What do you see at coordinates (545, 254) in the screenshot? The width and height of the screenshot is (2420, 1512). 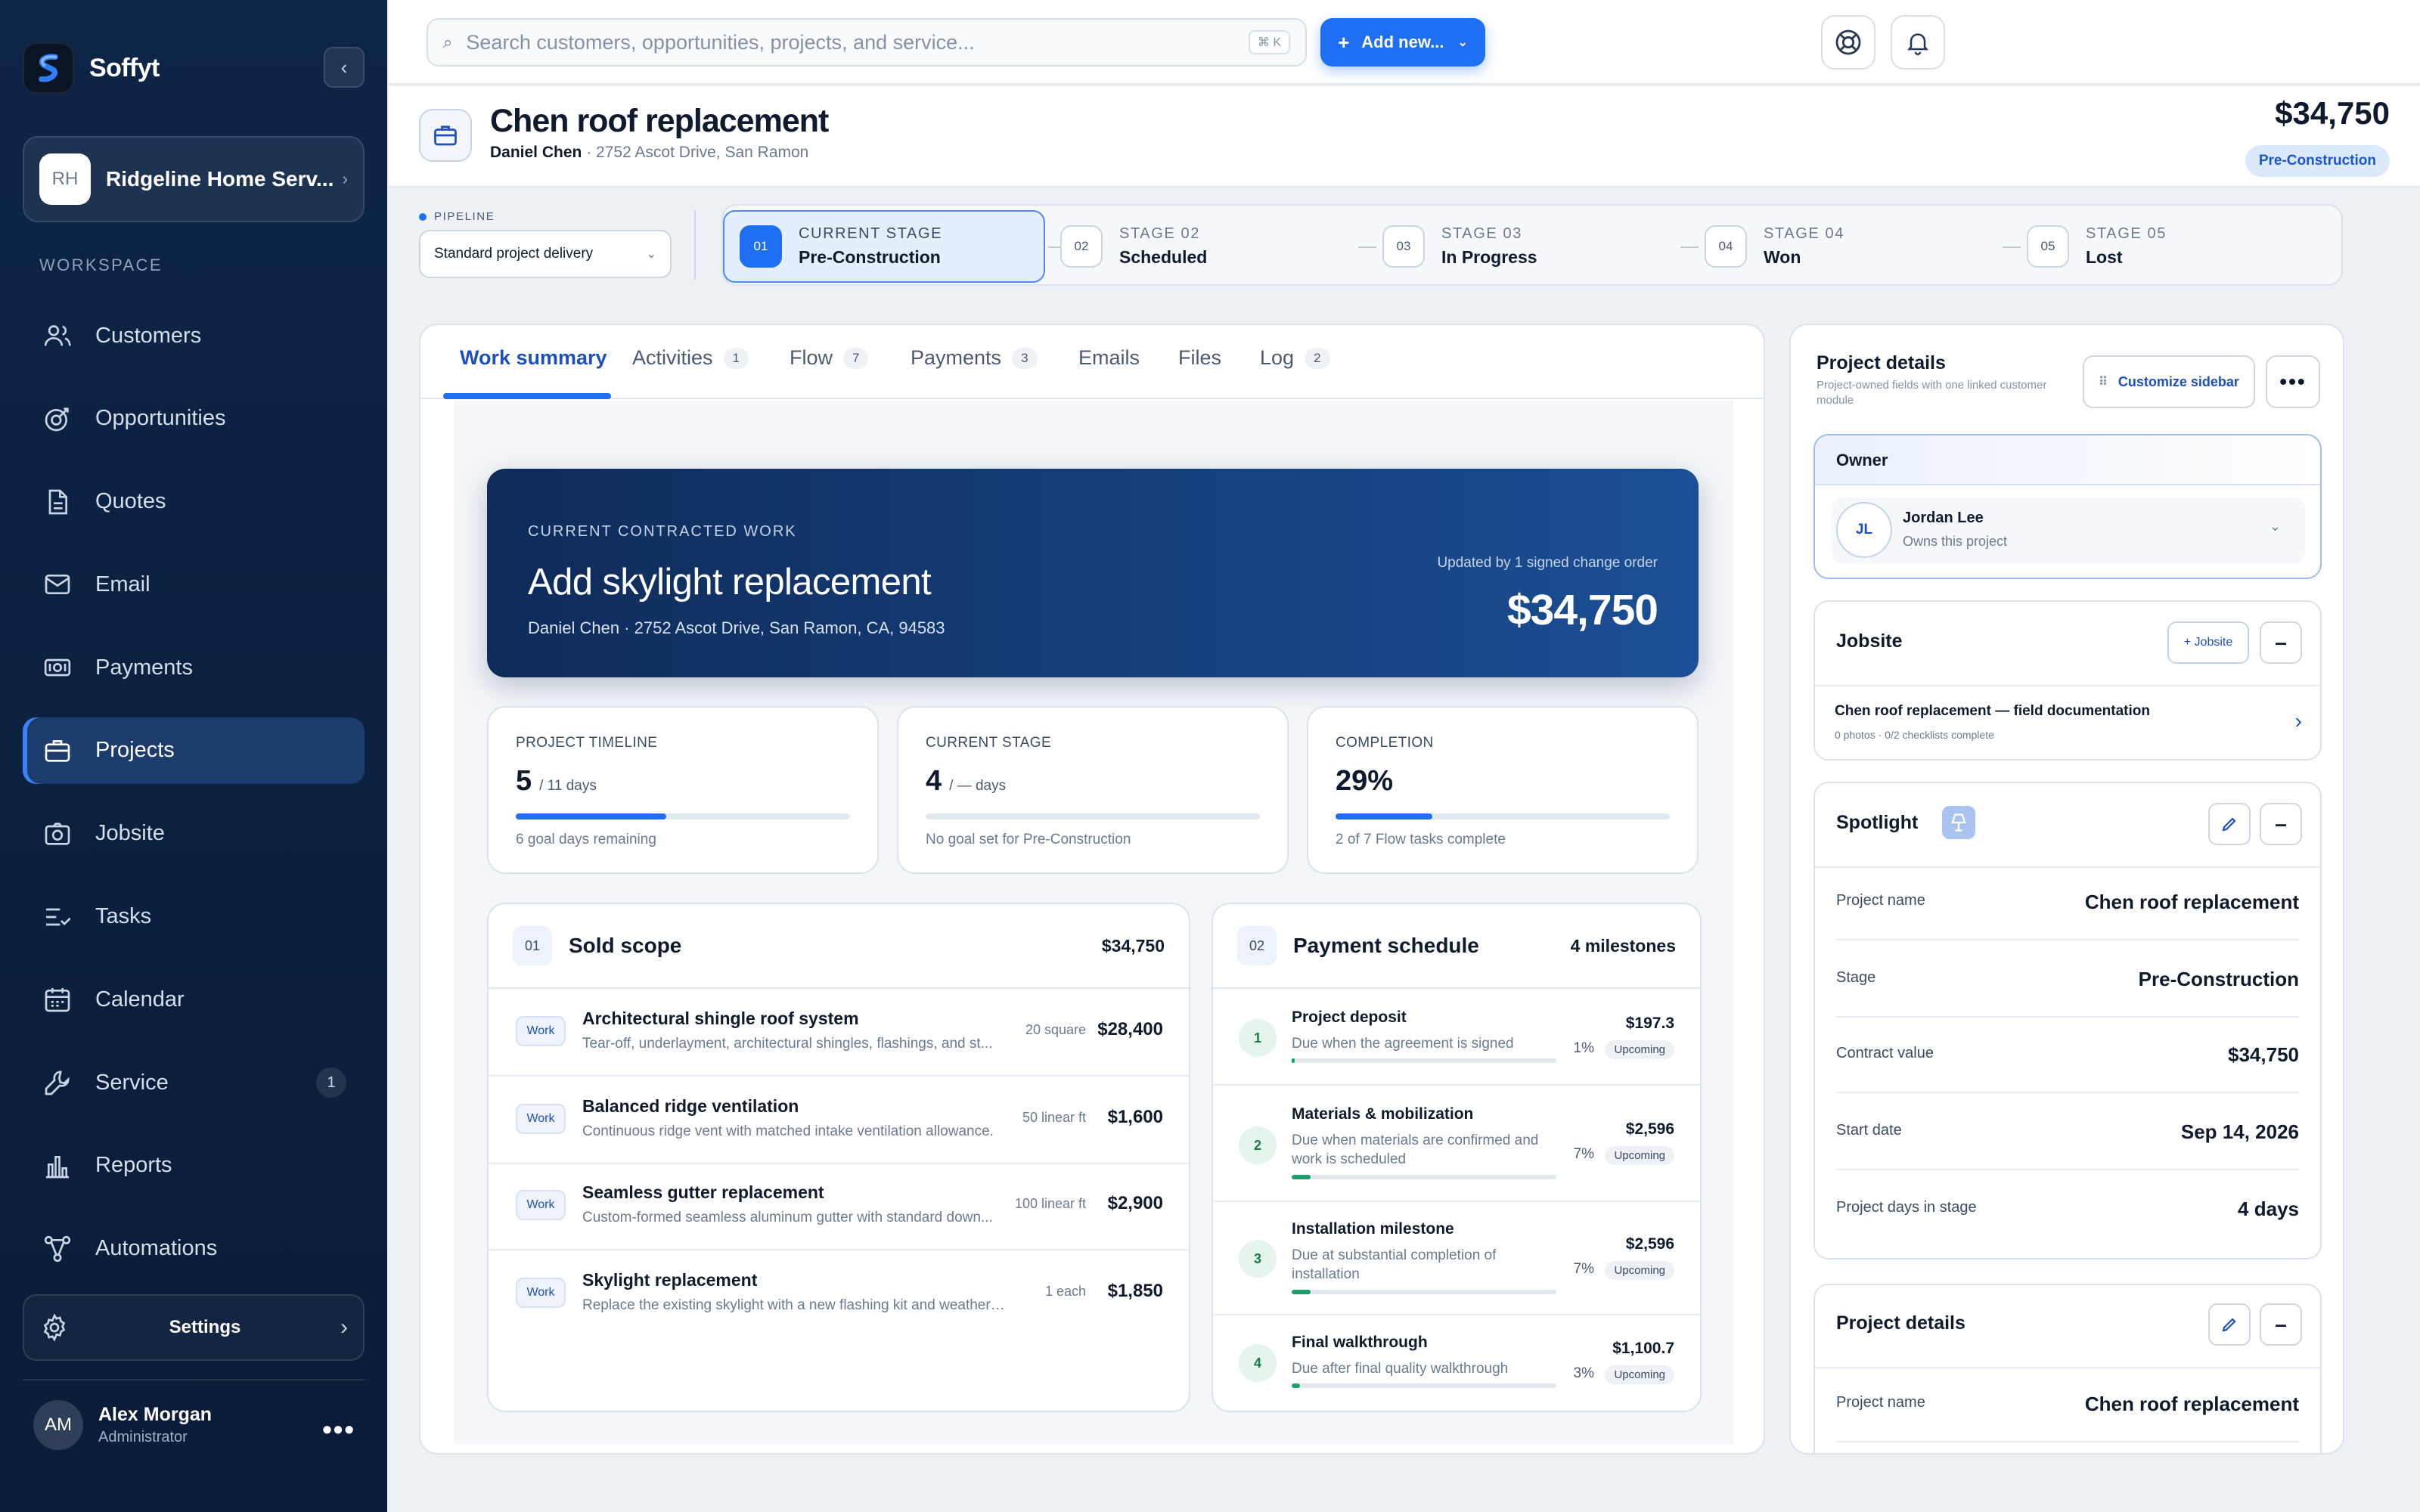 I see `pipeline-select: Standard project delivery ⌄` at bounding box center [545, 254].